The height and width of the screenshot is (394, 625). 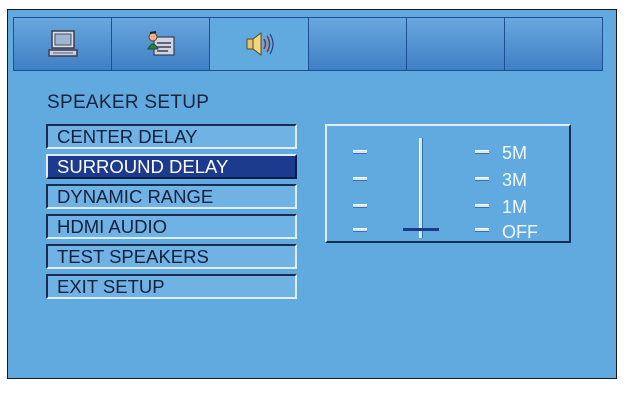 What do you see at coordinates (171, 136) in the screenshot?
I see `menu-item-center-delay: CENTER DELAY` at bounding box center [171, 136].